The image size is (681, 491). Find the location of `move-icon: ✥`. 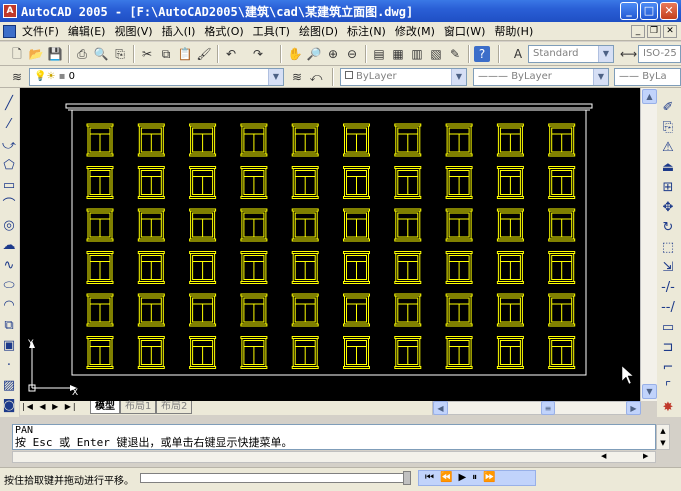

move-icon: ✥ is located at coordinates (668, 208).